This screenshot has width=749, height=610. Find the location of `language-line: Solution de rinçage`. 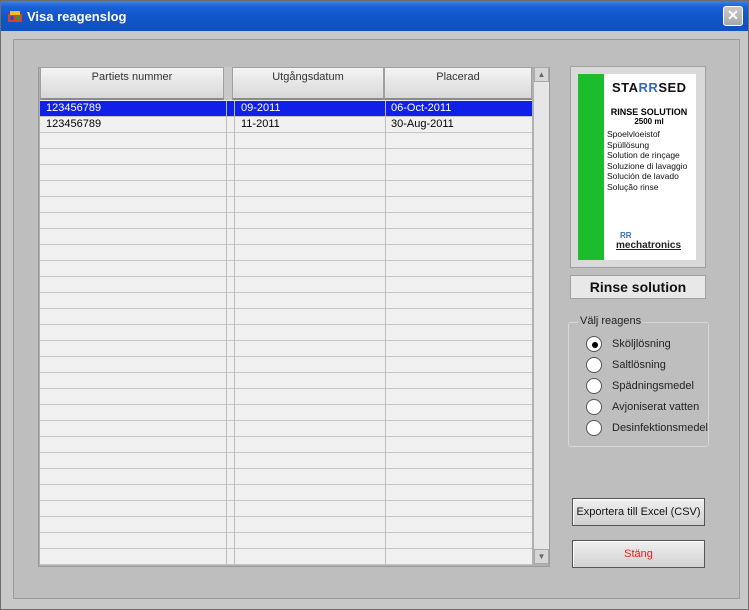

language-line: Solution de rinçage is located at coordinates (643, 155).